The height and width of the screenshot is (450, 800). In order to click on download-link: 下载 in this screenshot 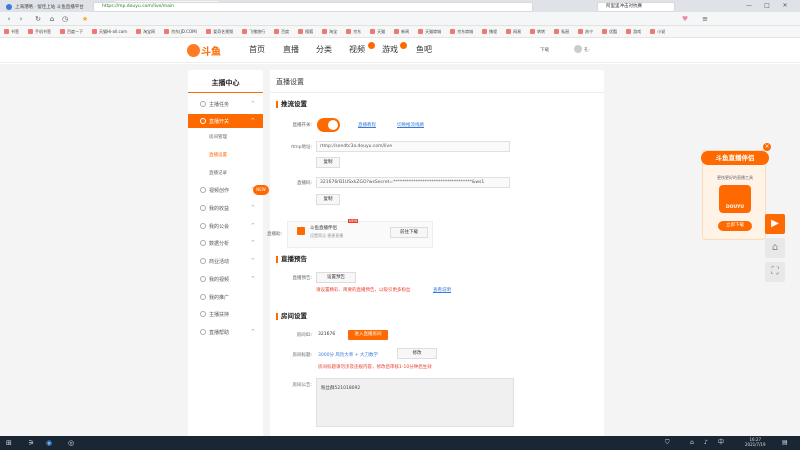, I will do `click(544, 50)`.